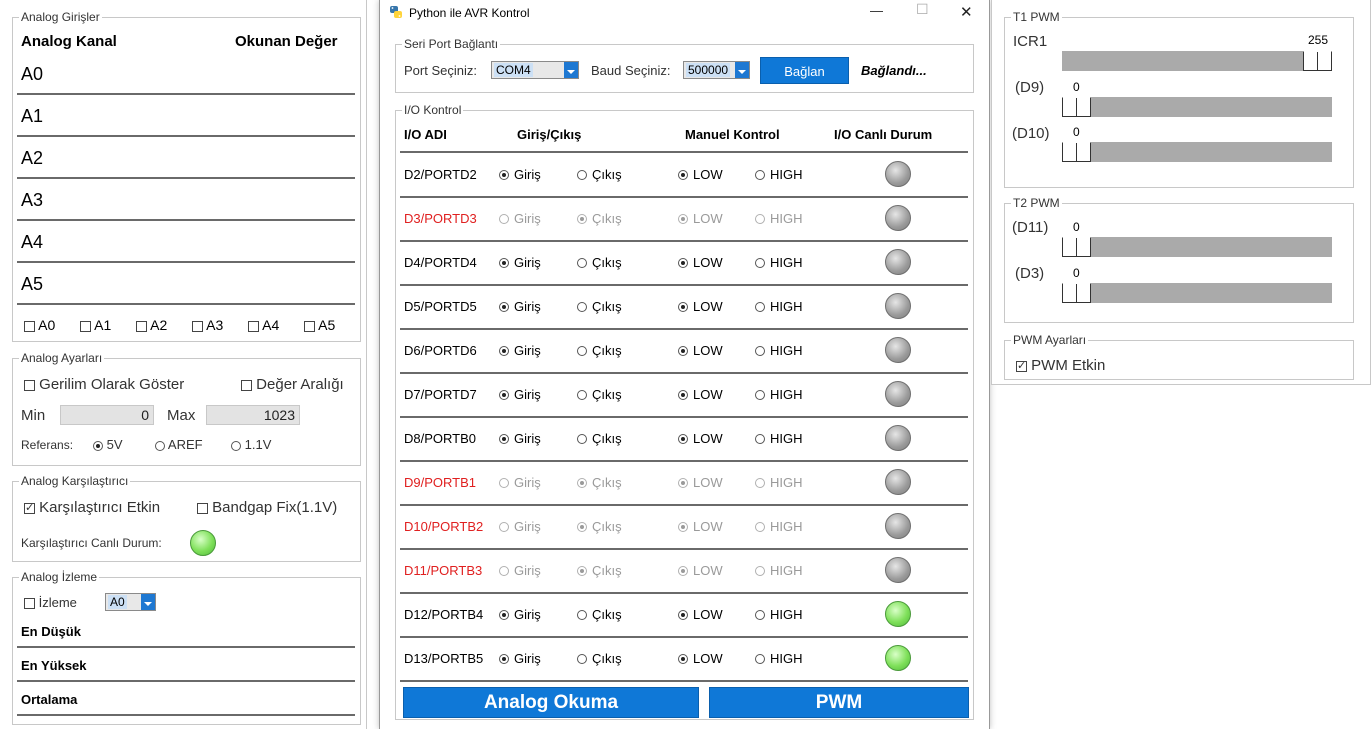 The width and height of the screenshot is (1371, 729). What do you see at coordinates (1197, 61) in the screenshot?
I see `icr1-slider-track` at bounding box center [1197, 61].